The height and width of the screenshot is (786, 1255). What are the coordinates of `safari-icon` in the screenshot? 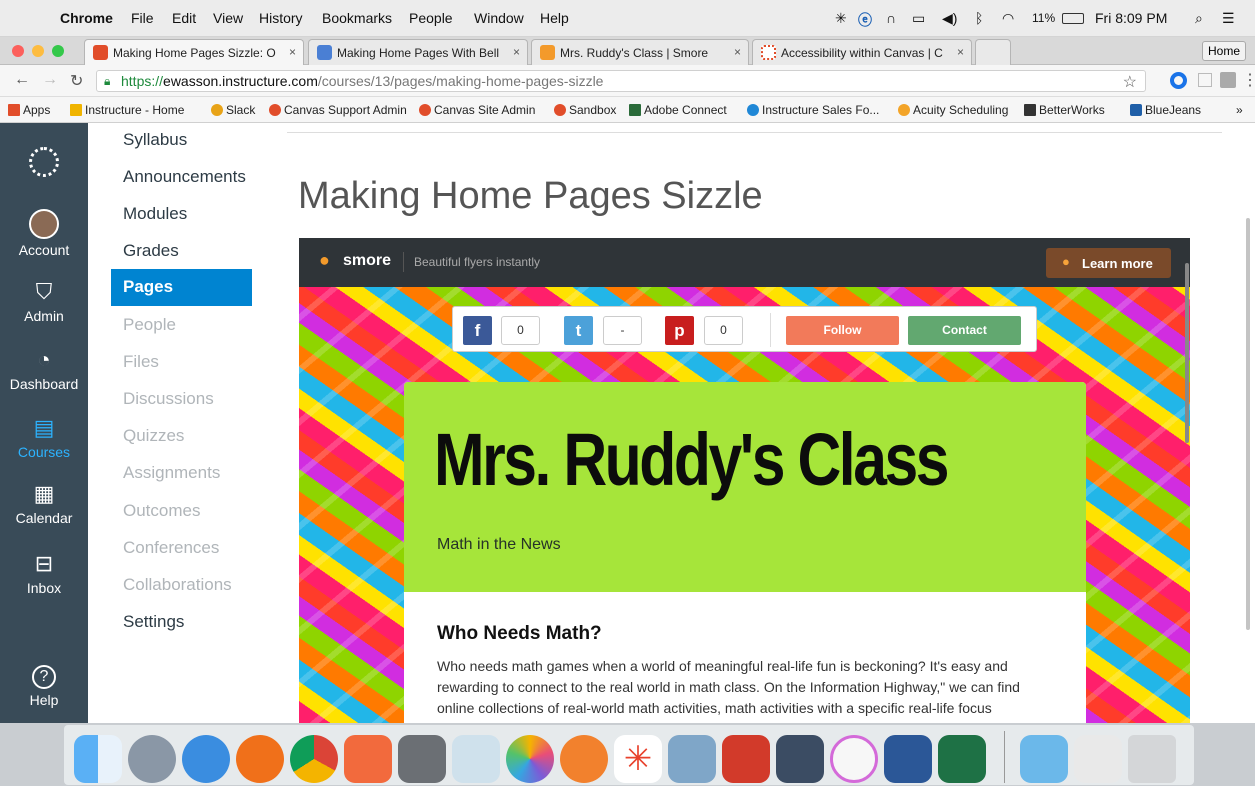 It's located at (206, 759).